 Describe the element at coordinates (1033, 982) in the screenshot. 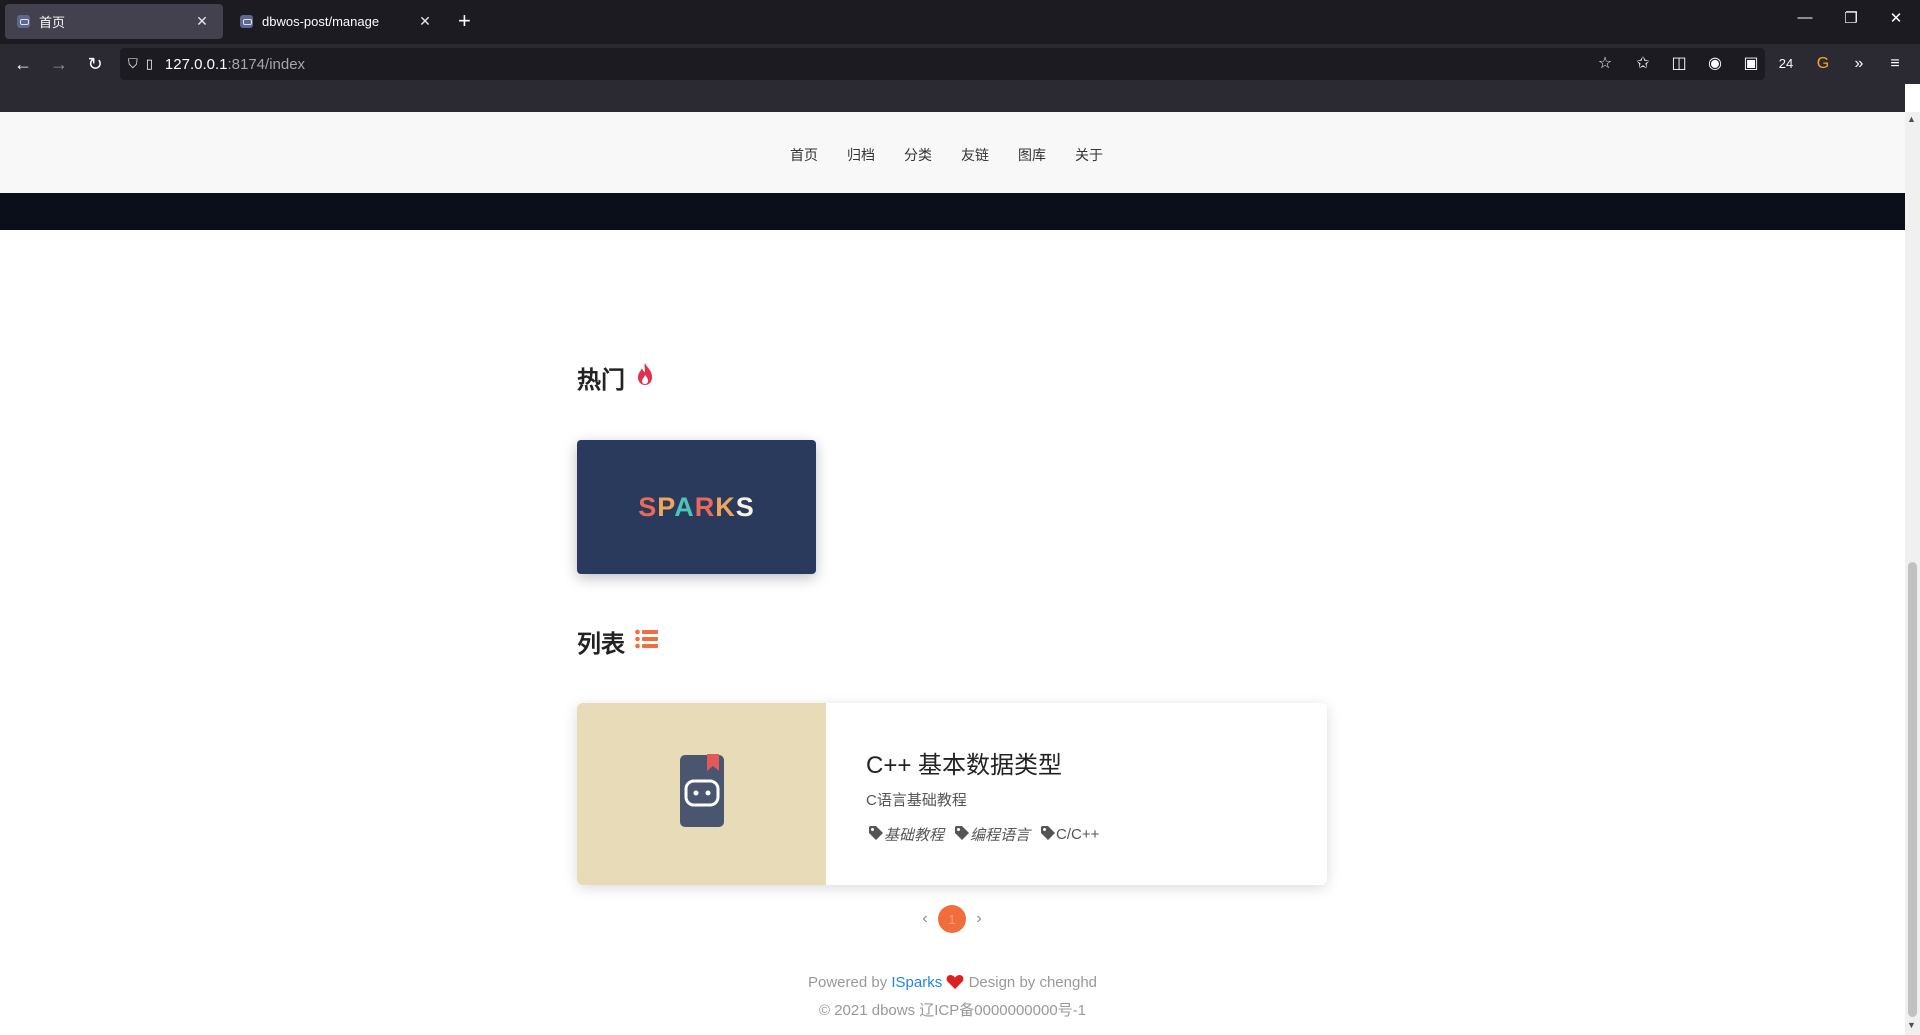

I see `design-credit: Design by chenghd` at that location.